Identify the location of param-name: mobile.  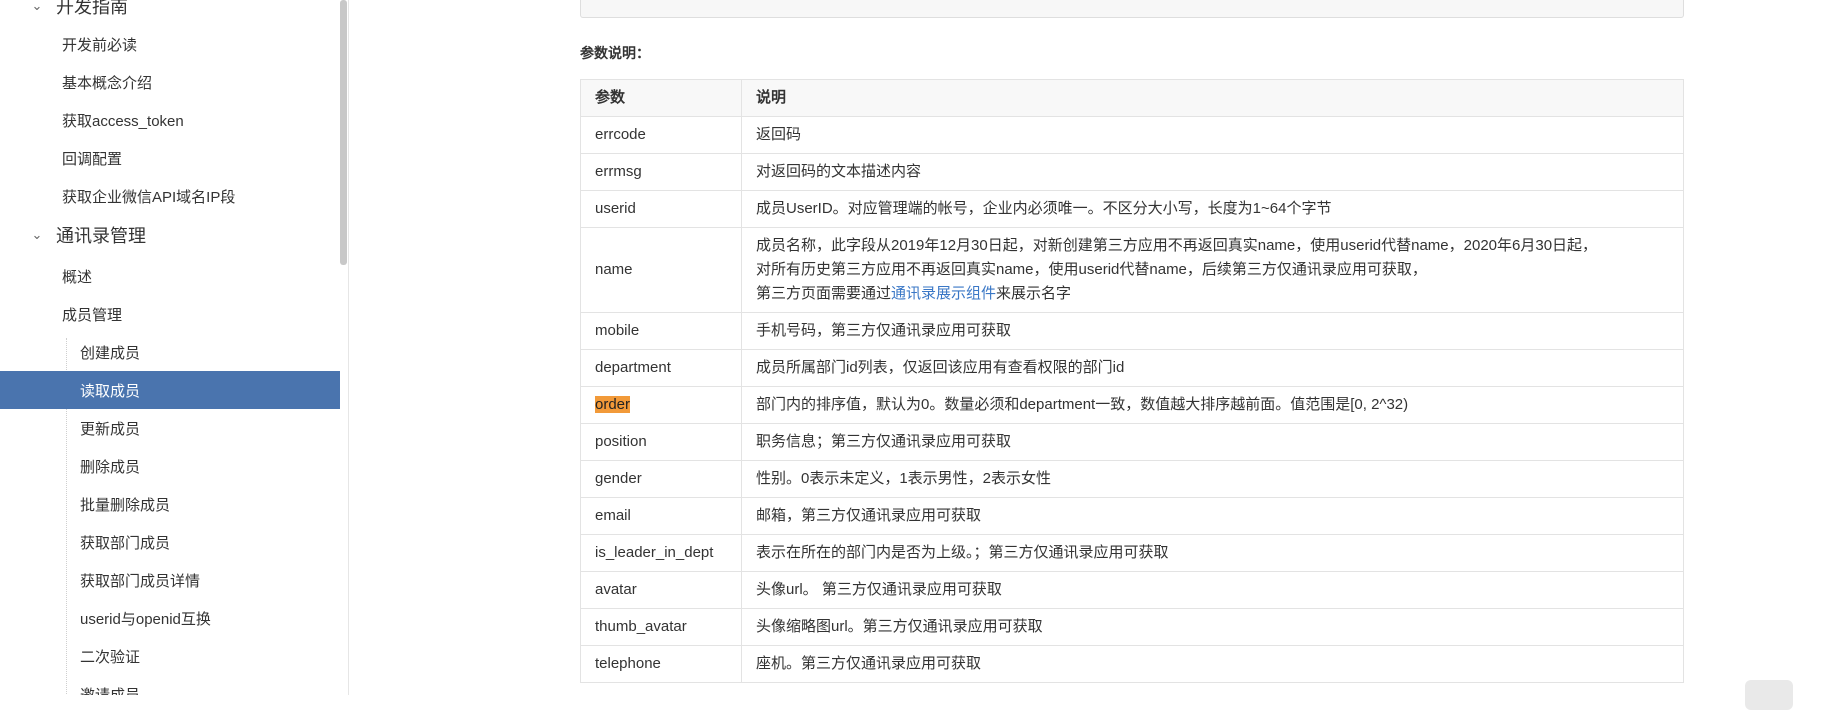
(661, 331).